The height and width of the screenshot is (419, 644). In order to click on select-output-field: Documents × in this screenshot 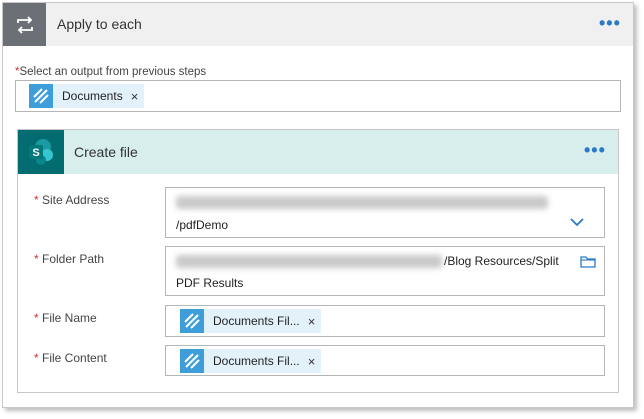, I will do `click(318, 96)`.